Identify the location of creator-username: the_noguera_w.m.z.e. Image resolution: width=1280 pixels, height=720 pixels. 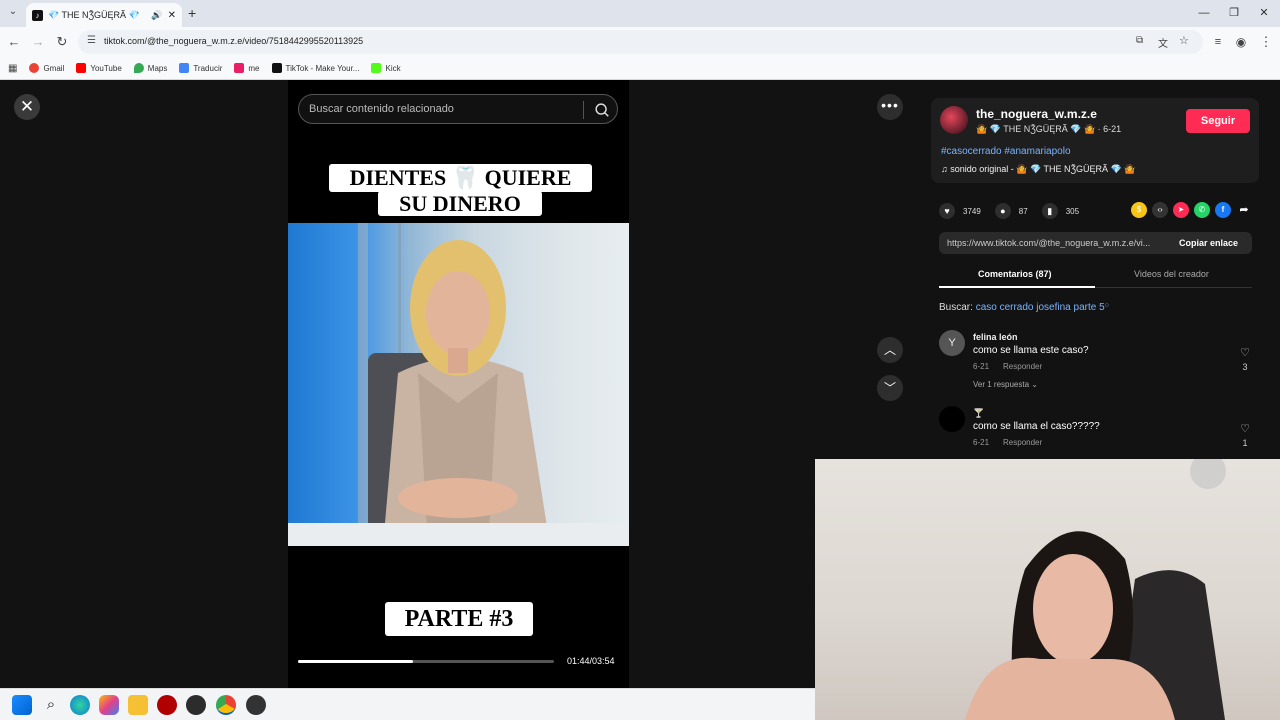
(1036, 114).